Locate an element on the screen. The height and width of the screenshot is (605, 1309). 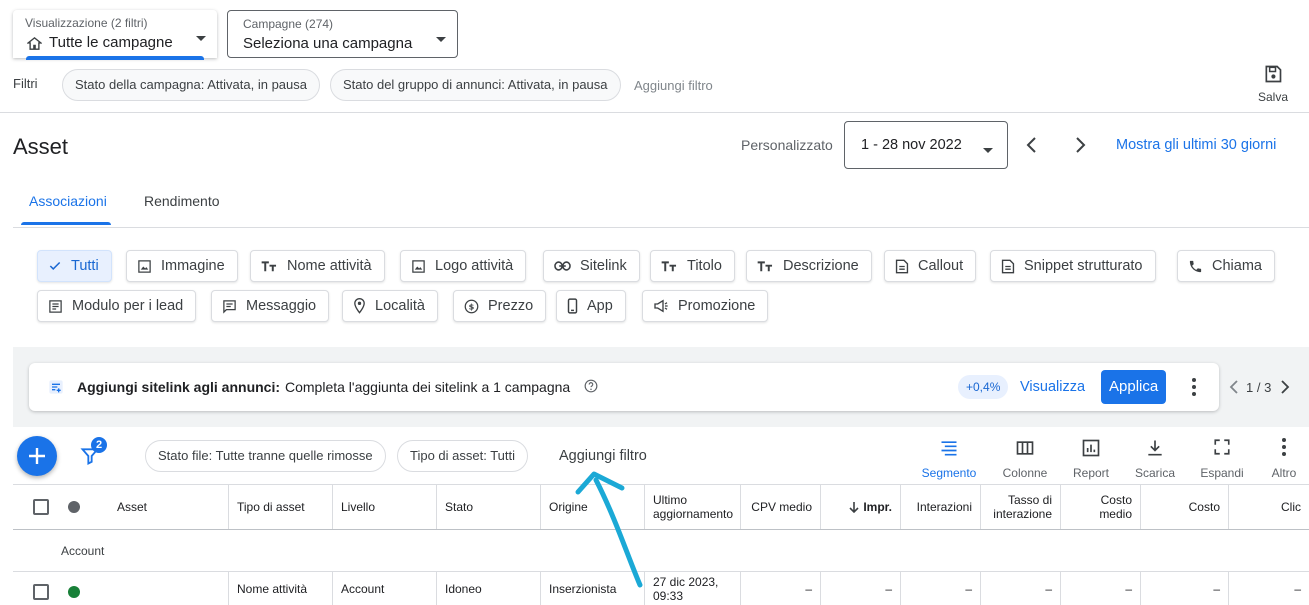
cell-tasso: – is located at coordinates (1021, 588).